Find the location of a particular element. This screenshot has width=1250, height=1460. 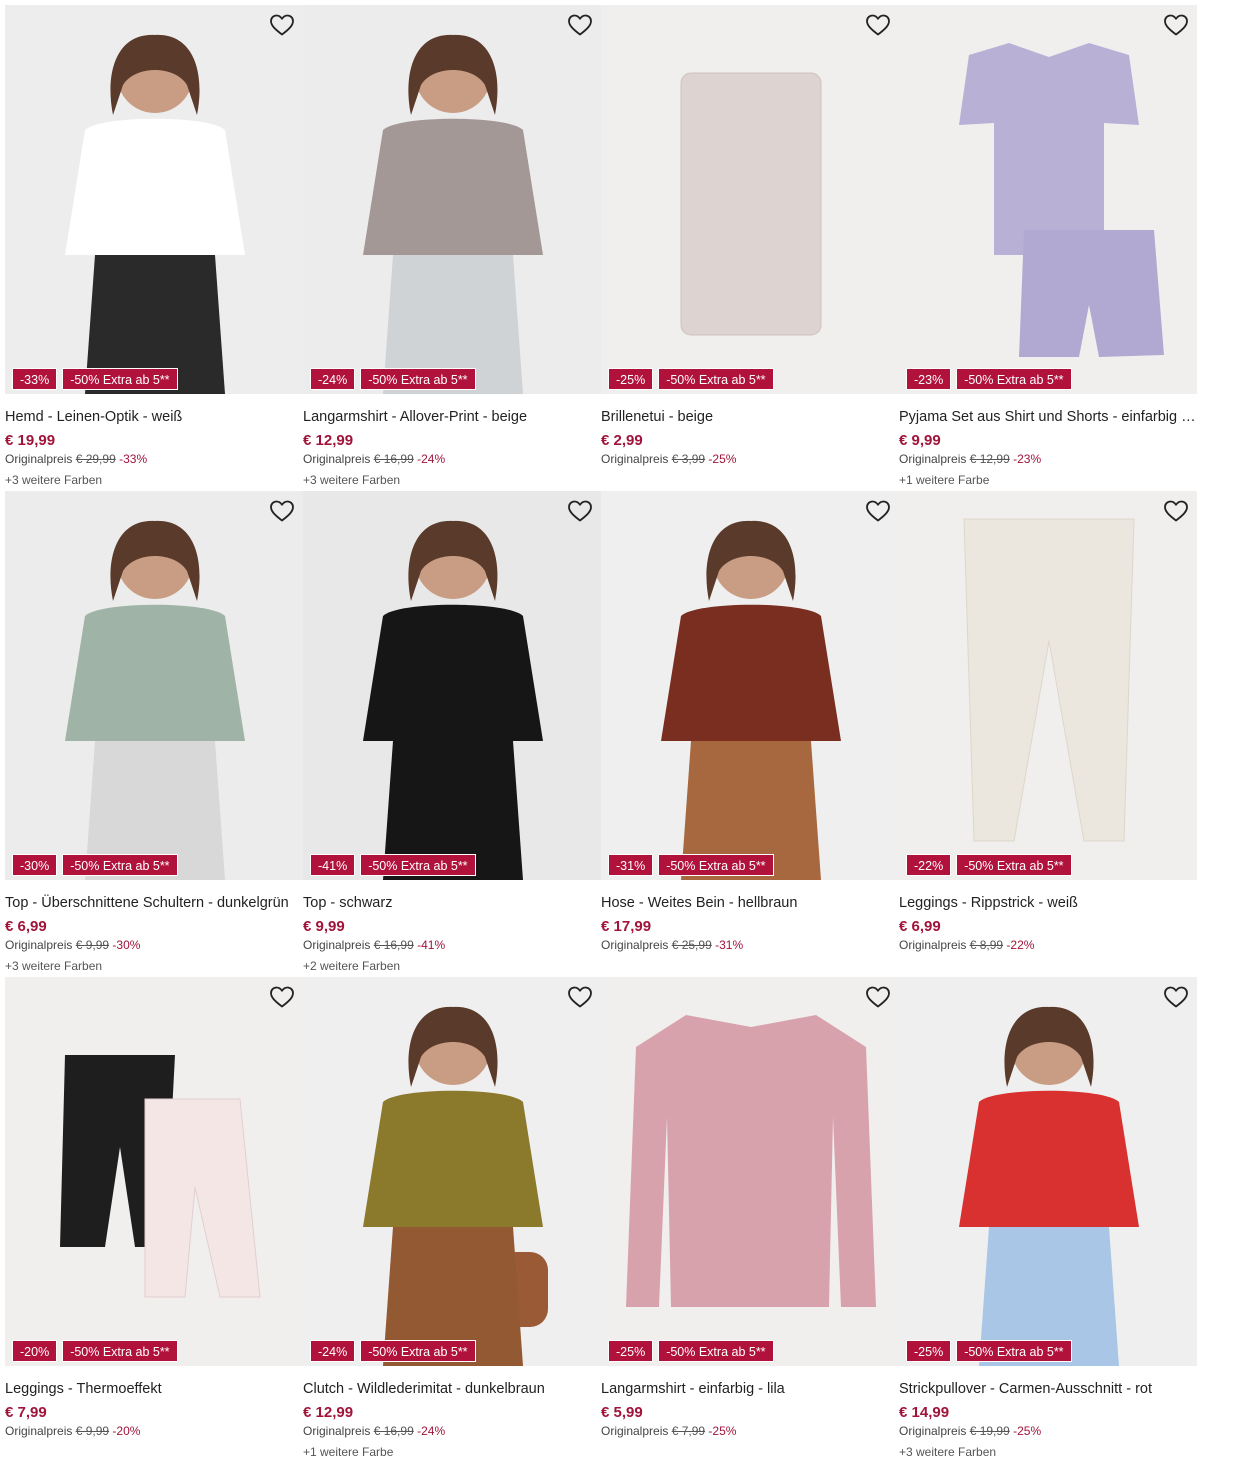

original-price: Originalpreis € 3,99 -25% is located at coordinates (750, 459).